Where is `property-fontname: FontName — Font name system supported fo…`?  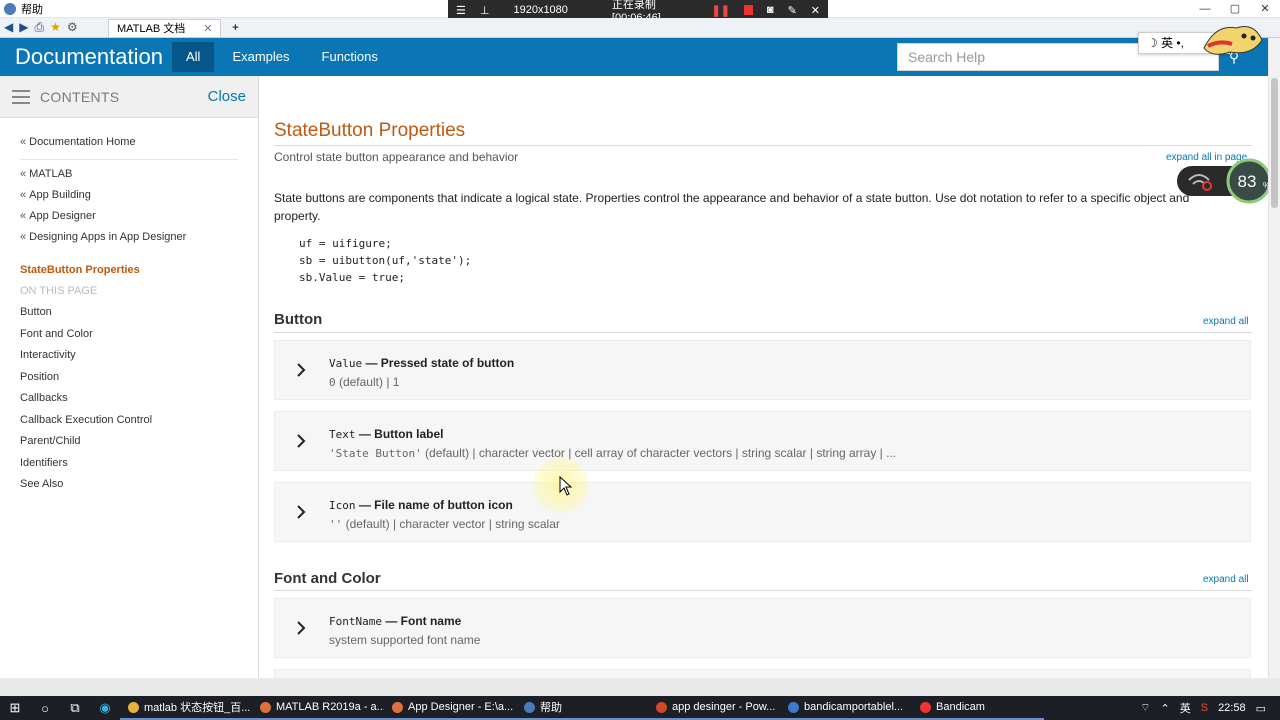 property-fontname: FontName — Font name system supported fo… is located at coordinates (762, 628).